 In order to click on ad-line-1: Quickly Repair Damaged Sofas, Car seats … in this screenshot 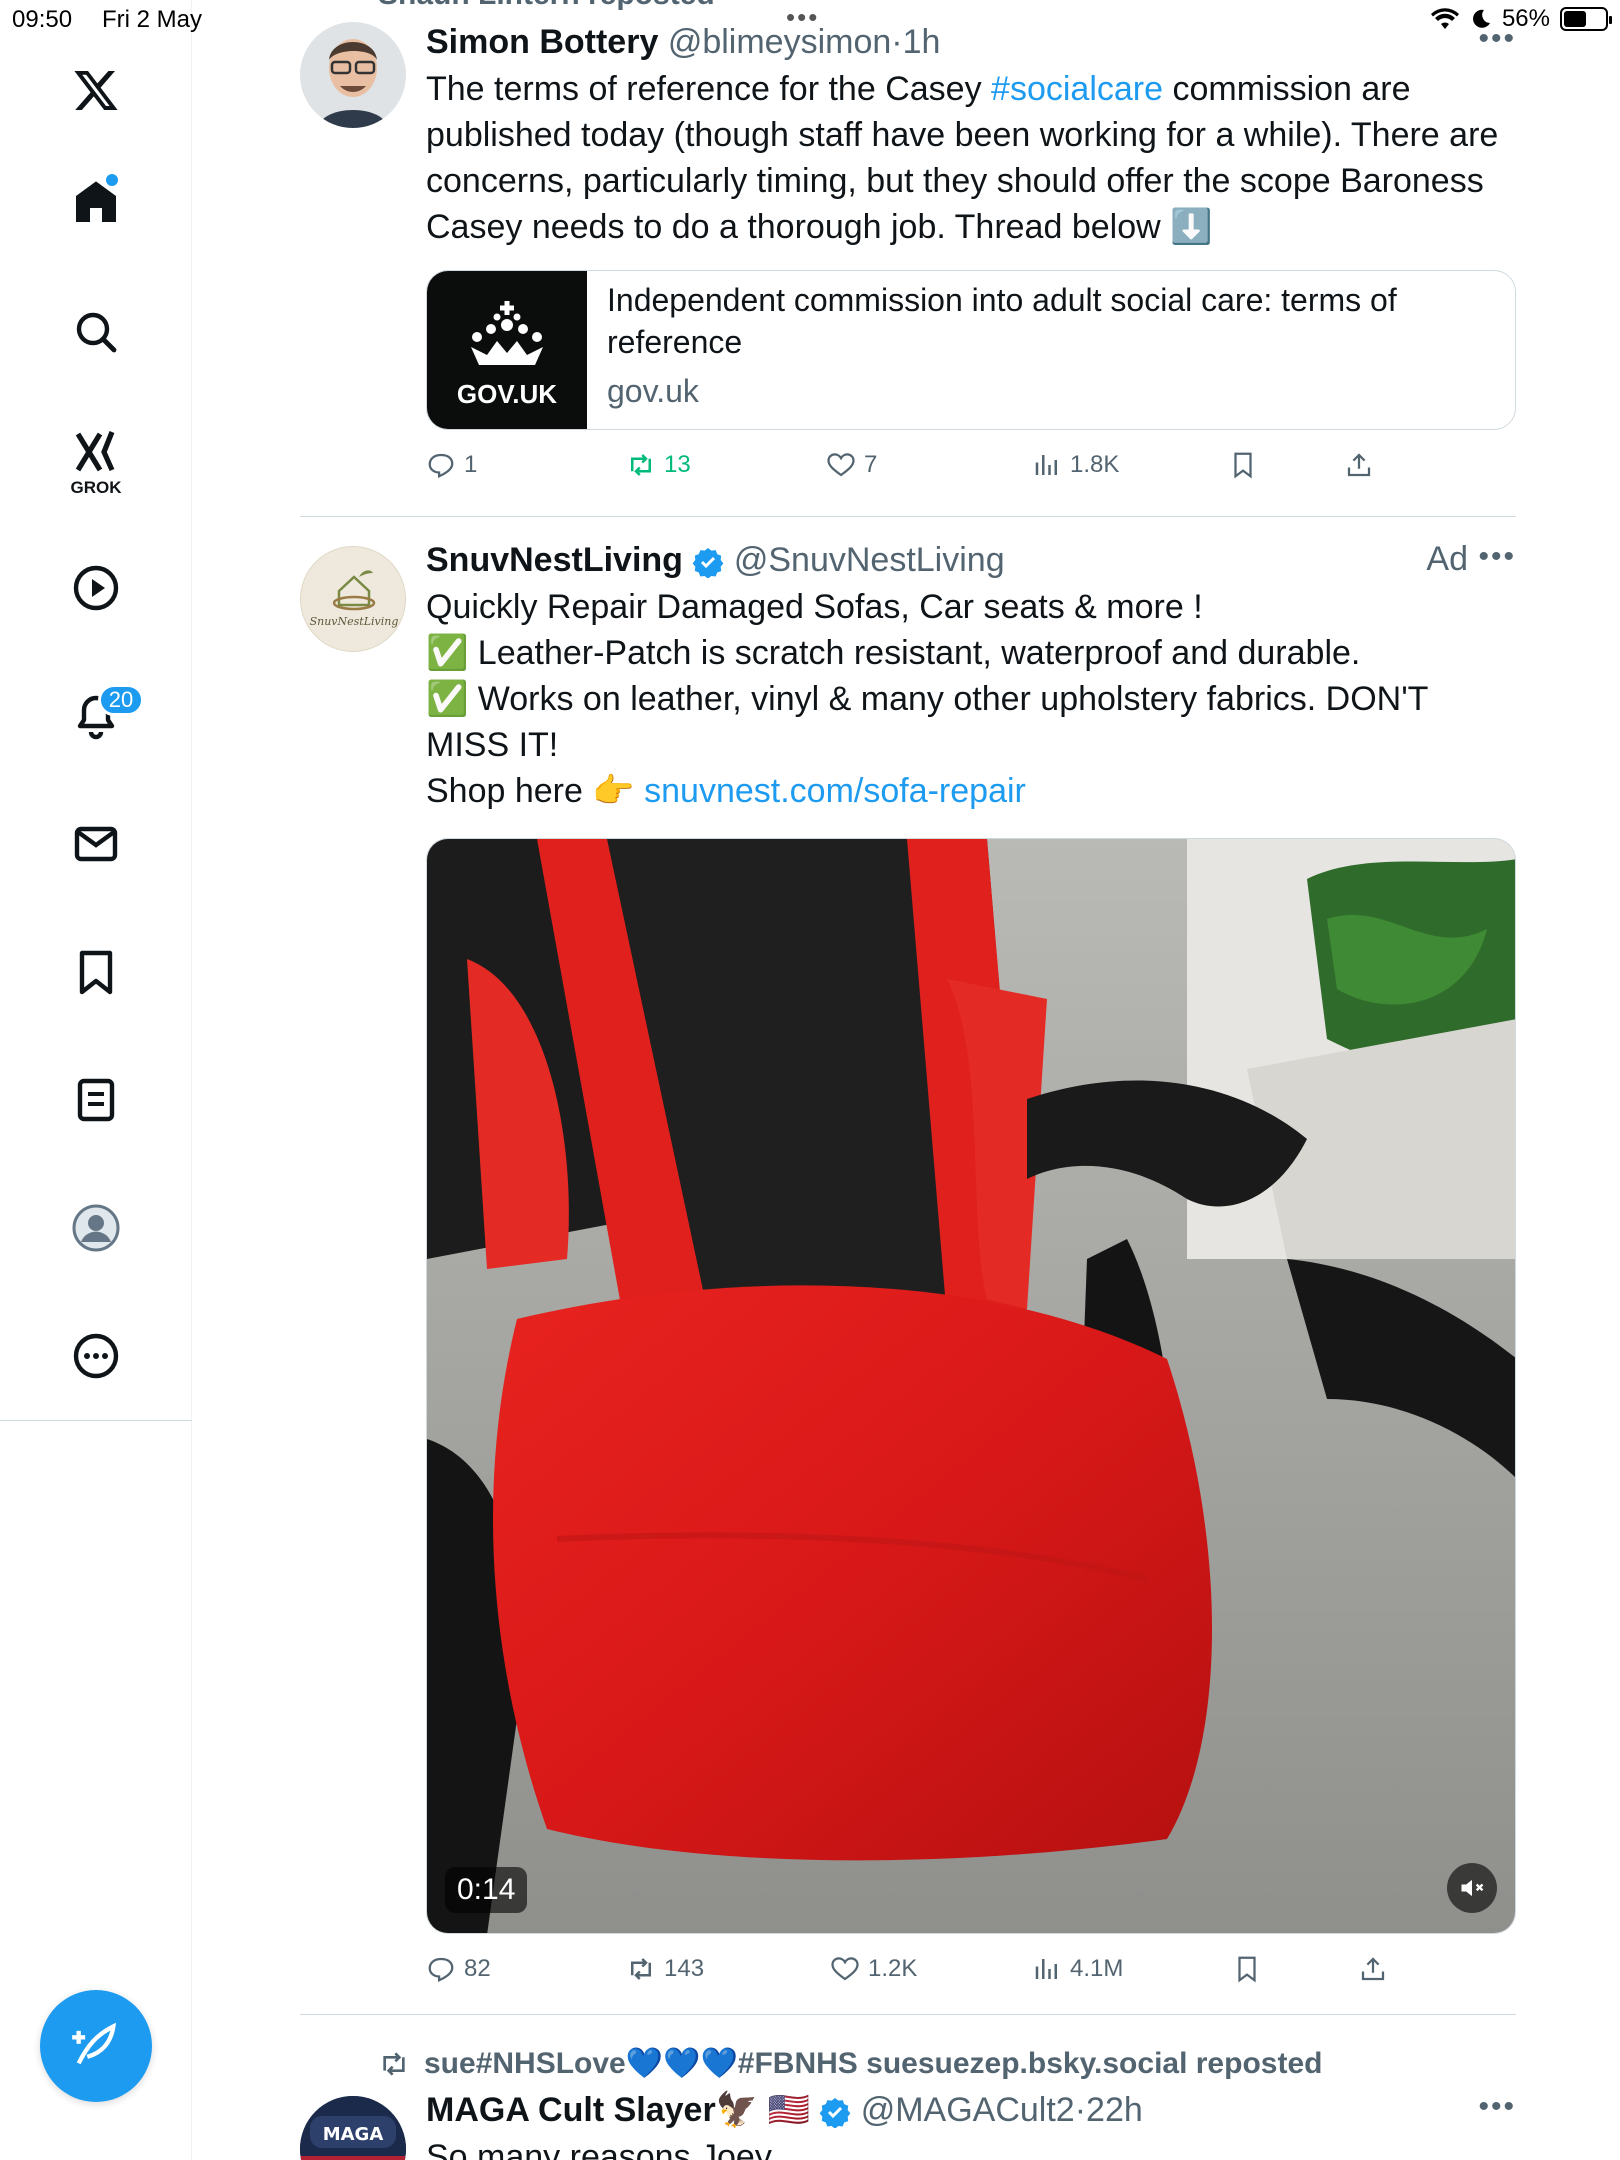, I will do `click(814, 607)`.